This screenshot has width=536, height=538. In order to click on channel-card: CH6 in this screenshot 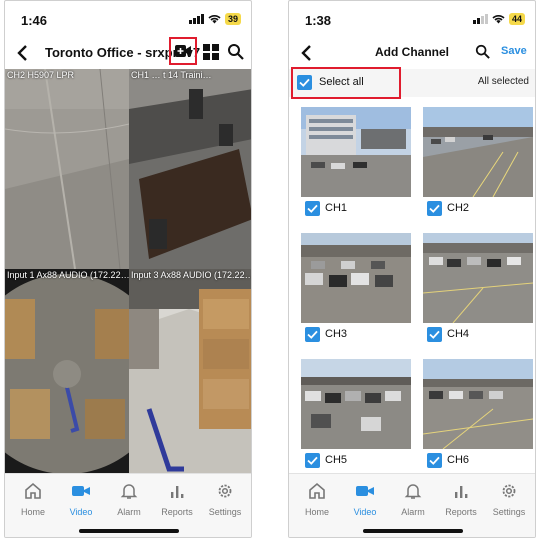, I will do `click(478, 414)`.